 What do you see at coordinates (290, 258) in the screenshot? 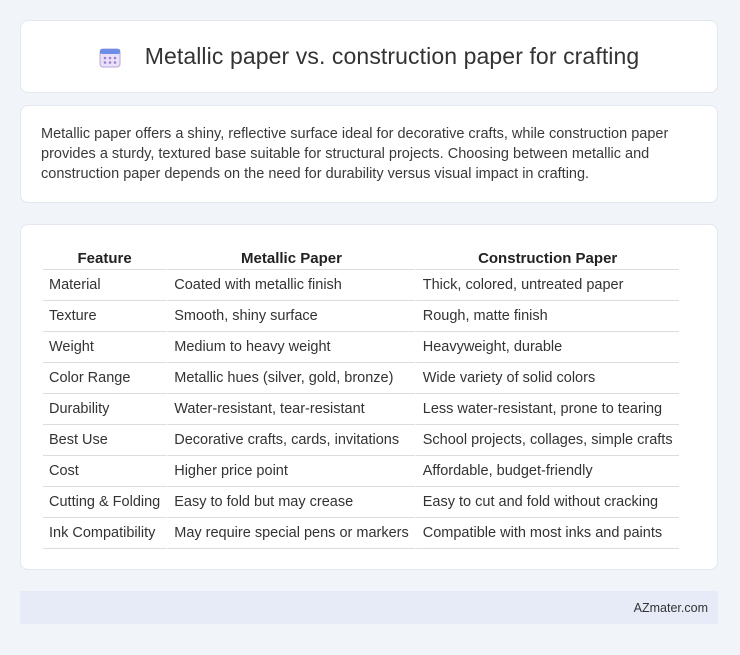
I see `column-header-metallic-paper: Metallic Paper` at bounding box center [290, 258].